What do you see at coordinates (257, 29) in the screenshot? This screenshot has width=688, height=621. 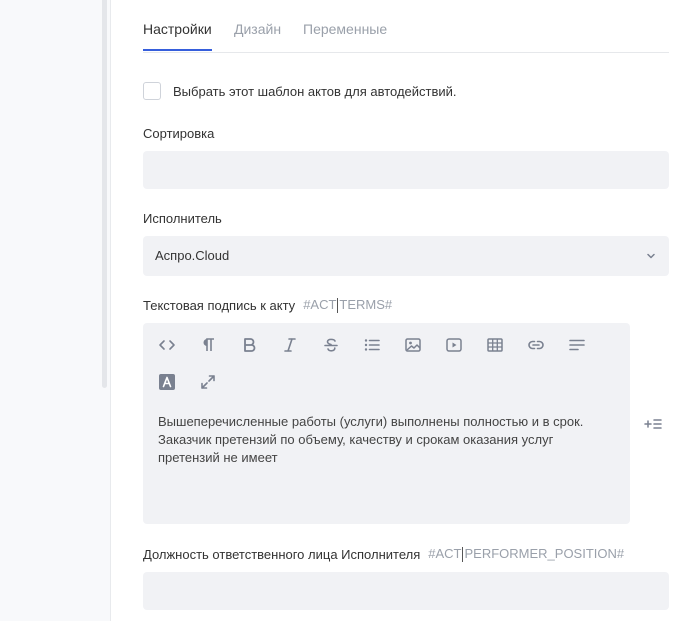 I see `tab-design: Дизайн` at bounding box center [257, 29].